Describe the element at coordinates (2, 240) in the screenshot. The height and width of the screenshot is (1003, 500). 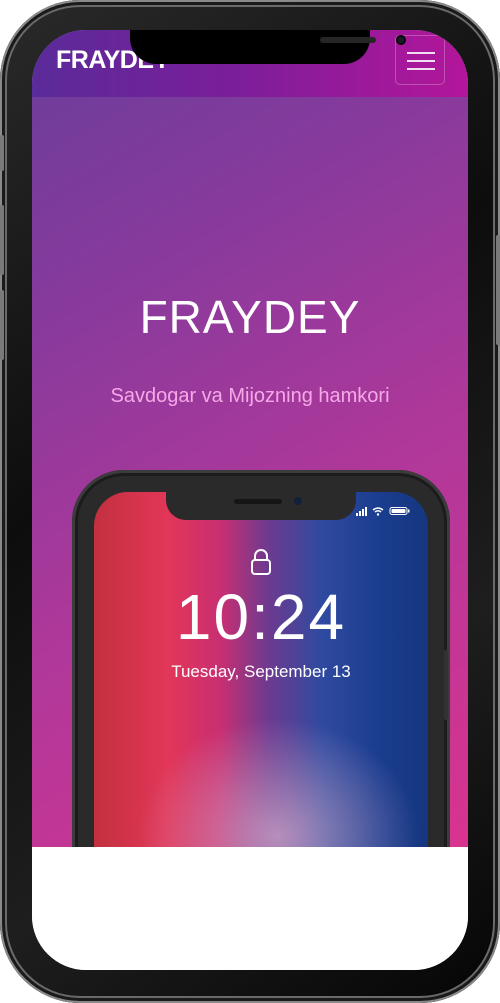
I see `volume-up-button` at that location.